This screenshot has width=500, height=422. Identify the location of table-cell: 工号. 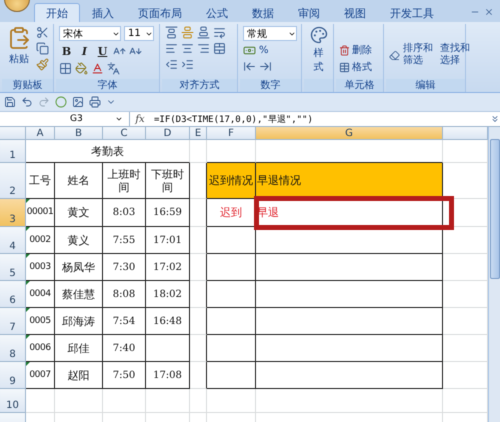
(40, 181).